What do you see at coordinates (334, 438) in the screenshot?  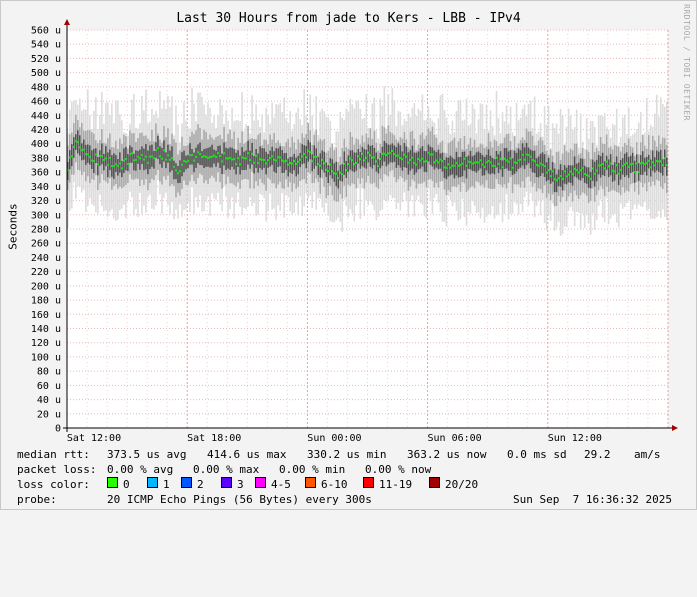 I see `x-tick-label: Sun 00:00` at bounding box center [334, 438].